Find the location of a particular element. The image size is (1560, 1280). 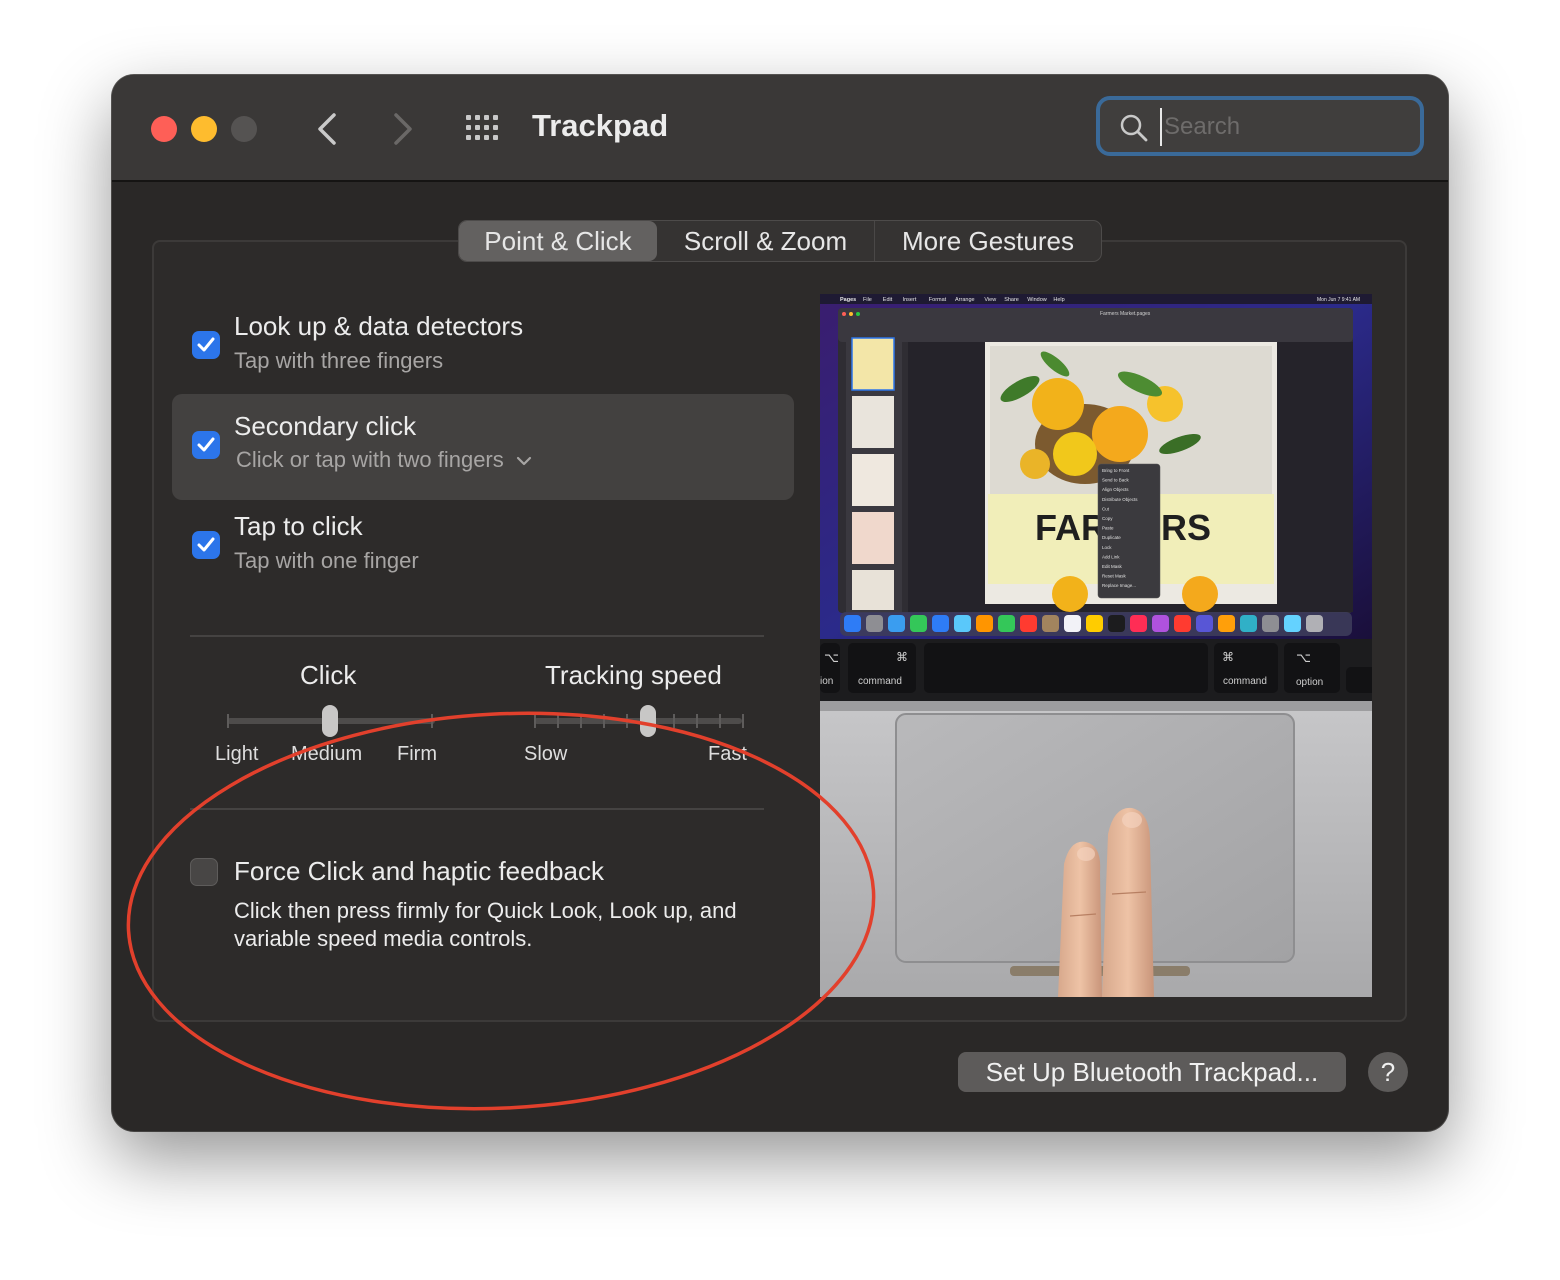

context-menu-item: Duplicate is located at coordinates (1111, 537).